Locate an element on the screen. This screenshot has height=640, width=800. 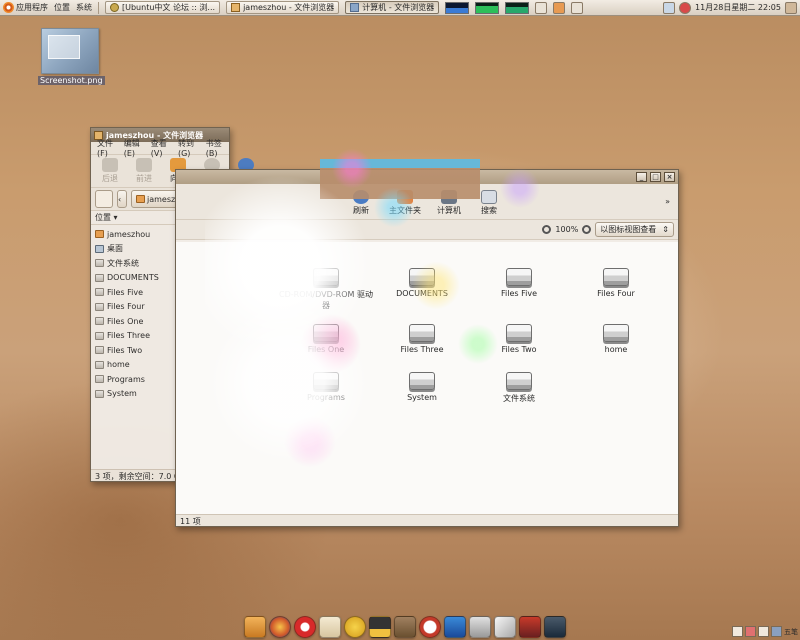
sidebar-item-label: System is located at coordinates (122, 394).